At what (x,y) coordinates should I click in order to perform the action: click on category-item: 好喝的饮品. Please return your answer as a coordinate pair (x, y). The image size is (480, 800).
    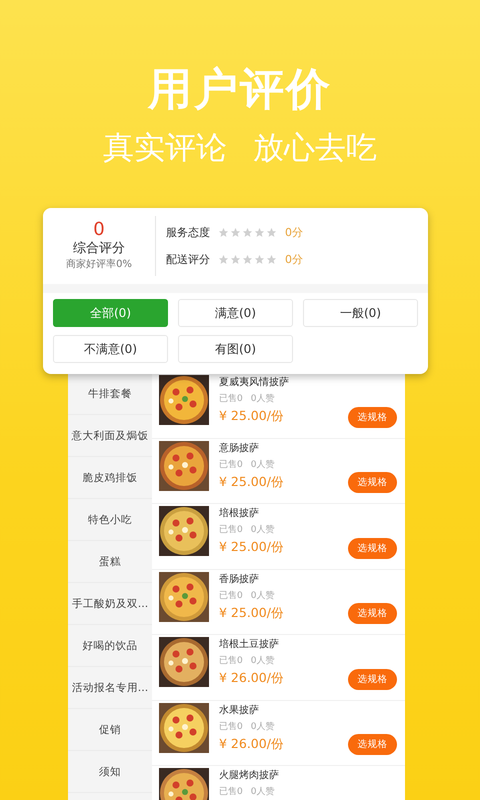
    Looking at the image, I should click on (110, 646).